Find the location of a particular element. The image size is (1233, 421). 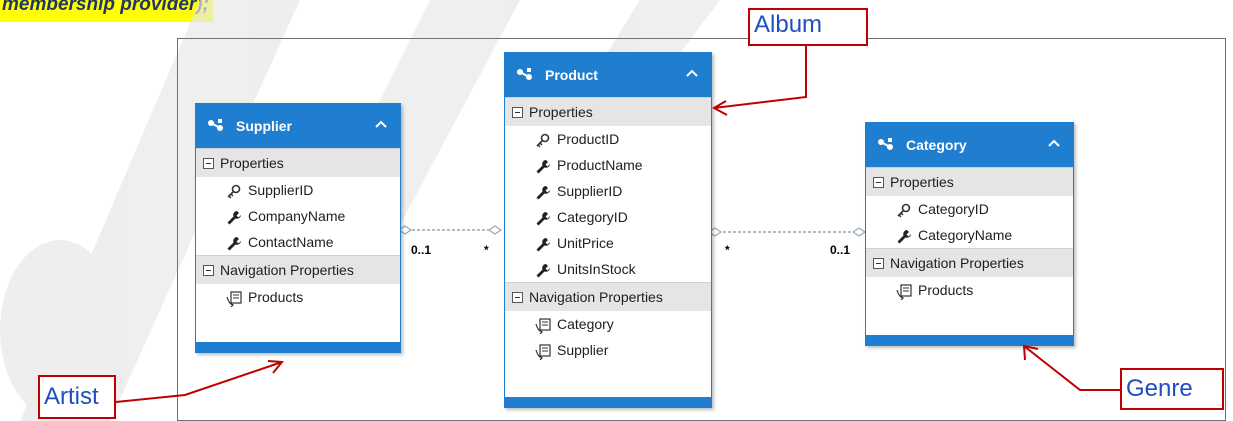

genre-arrow is located at coordinates (1071, 368).